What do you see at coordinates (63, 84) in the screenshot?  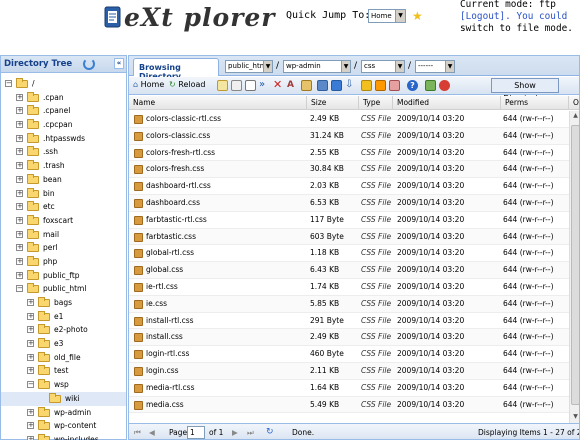 I see `tree-root: − /` at bounding box center [63, 84].